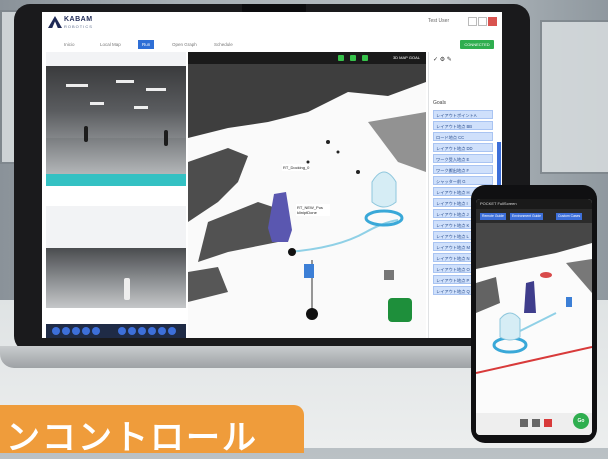  I want to click on goal-item-5: ワーク搬出地点 F, so click(463, 169).